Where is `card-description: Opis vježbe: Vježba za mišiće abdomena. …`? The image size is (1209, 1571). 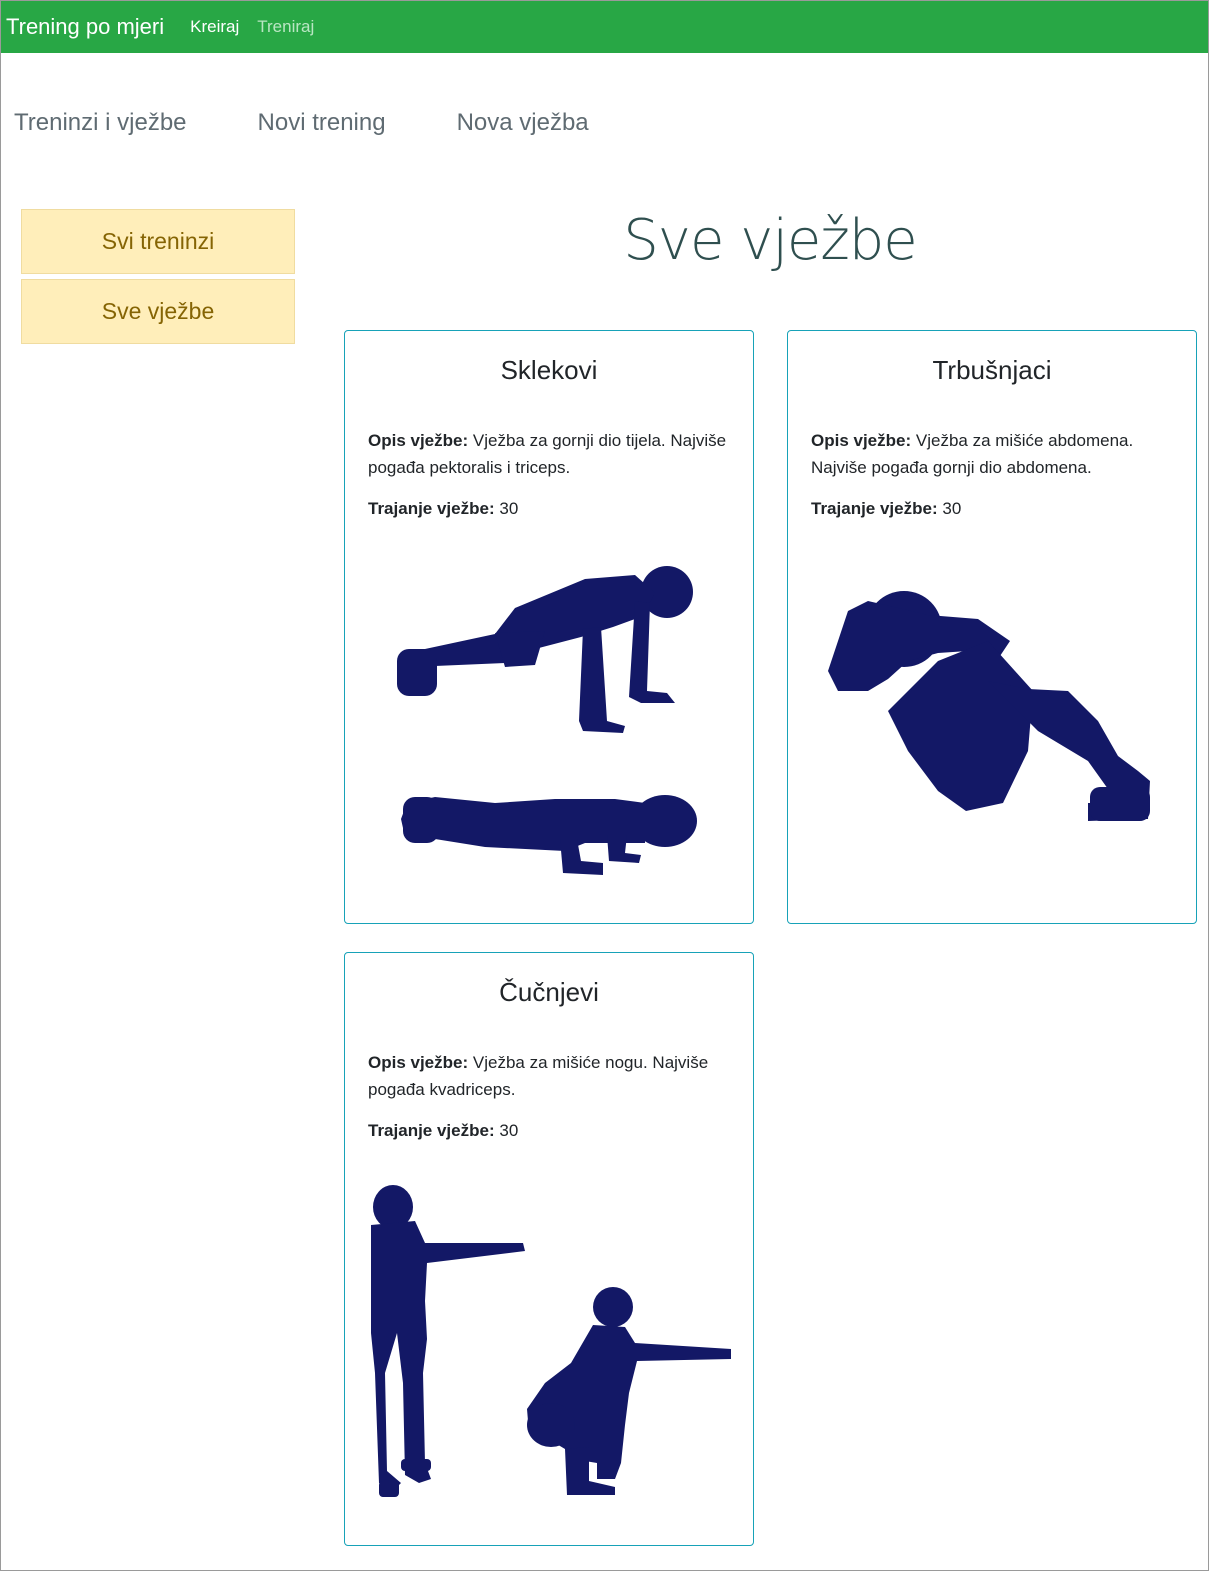
card-description: Opis vježbe: Vježba za mišiće abdomena. … is located at coordinates (996, 454).